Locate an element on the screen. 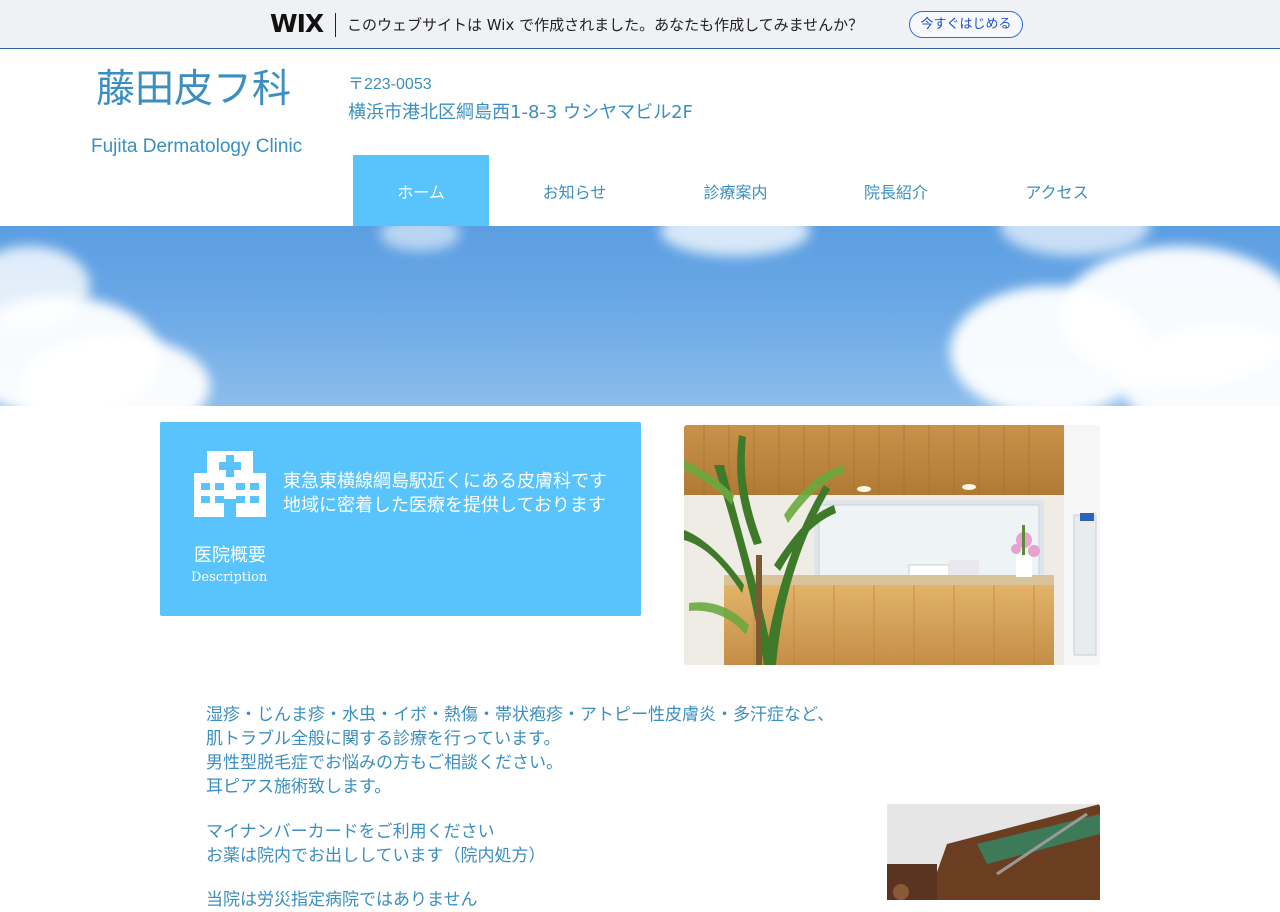  body-text-line: 耳ピアス施術致します。 is located at coordinates (299, 787).